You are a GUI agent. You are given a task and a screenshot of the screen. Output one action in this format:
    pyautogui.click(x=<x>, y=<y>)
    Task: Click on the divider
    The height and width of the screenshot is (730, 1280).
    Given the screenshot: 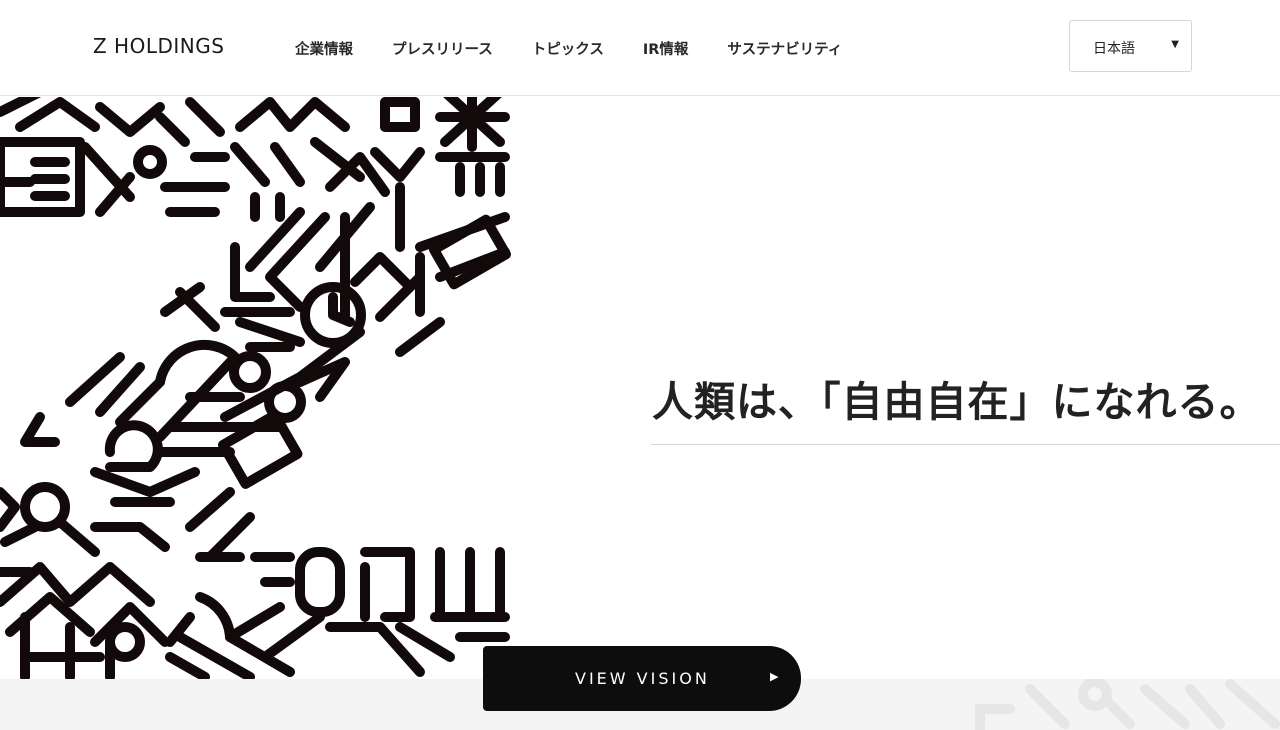 What is the action you would take?
    pyautogui.click(x=965, y=444)
    